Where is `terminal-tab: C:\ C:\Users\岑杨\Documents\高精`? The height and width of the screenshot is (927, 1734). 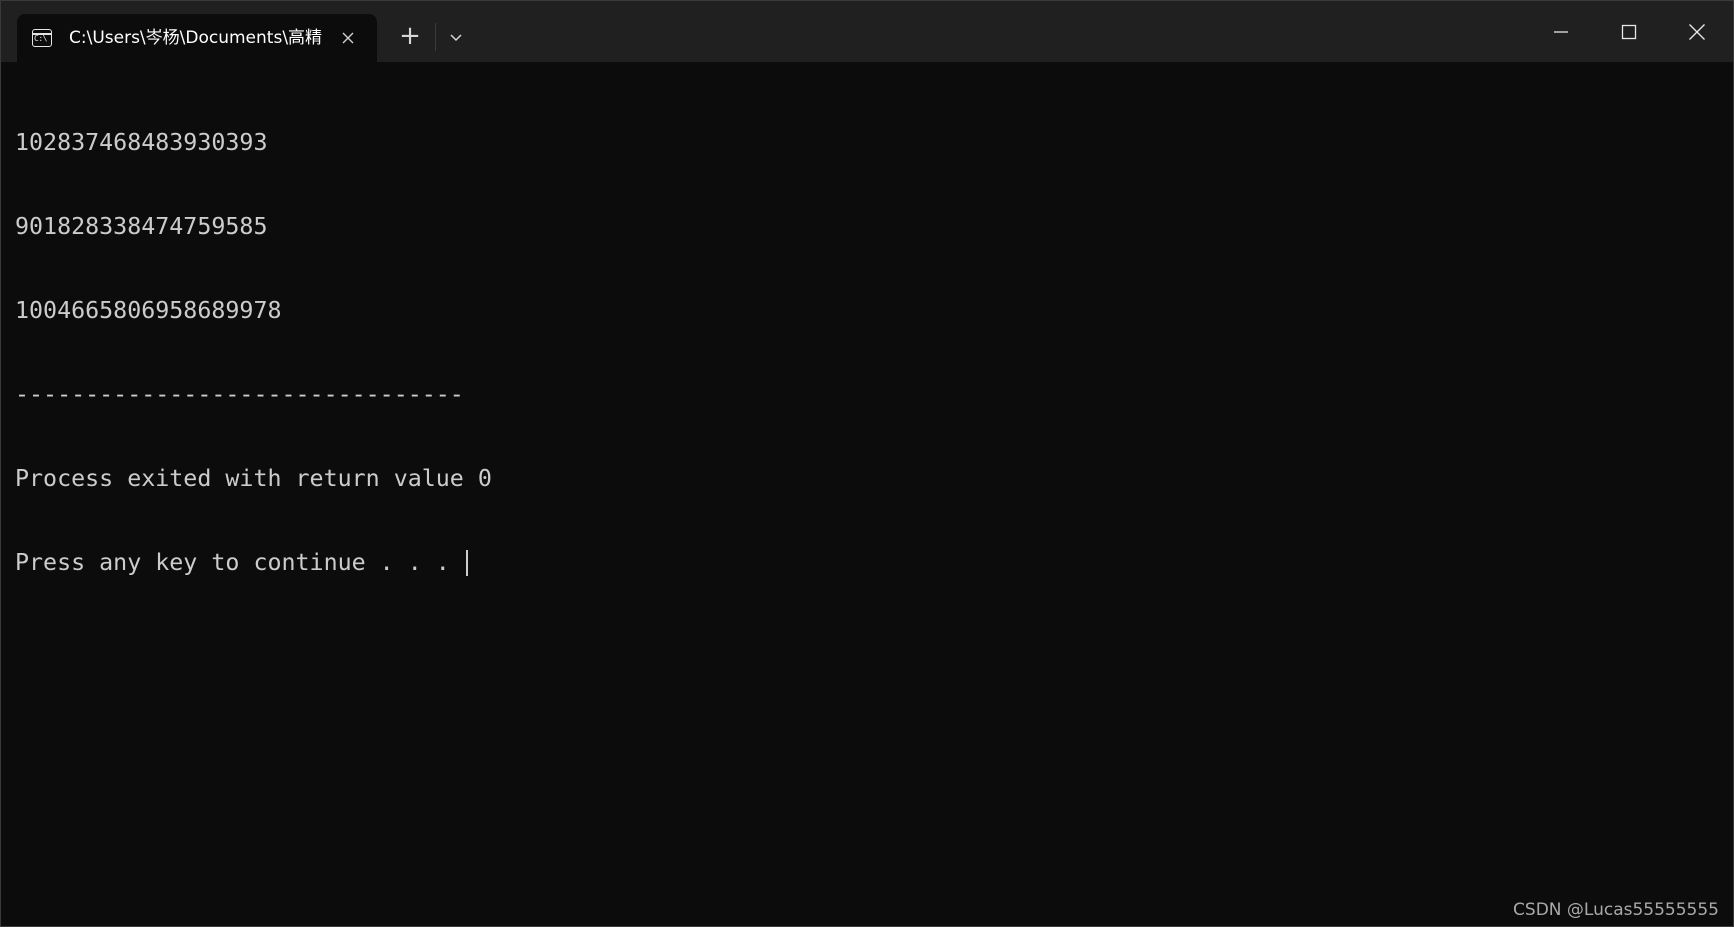 terminal-tab: C:\ C:\Users\岑杨\Documents\高精 is located at coordinates (197, 38).